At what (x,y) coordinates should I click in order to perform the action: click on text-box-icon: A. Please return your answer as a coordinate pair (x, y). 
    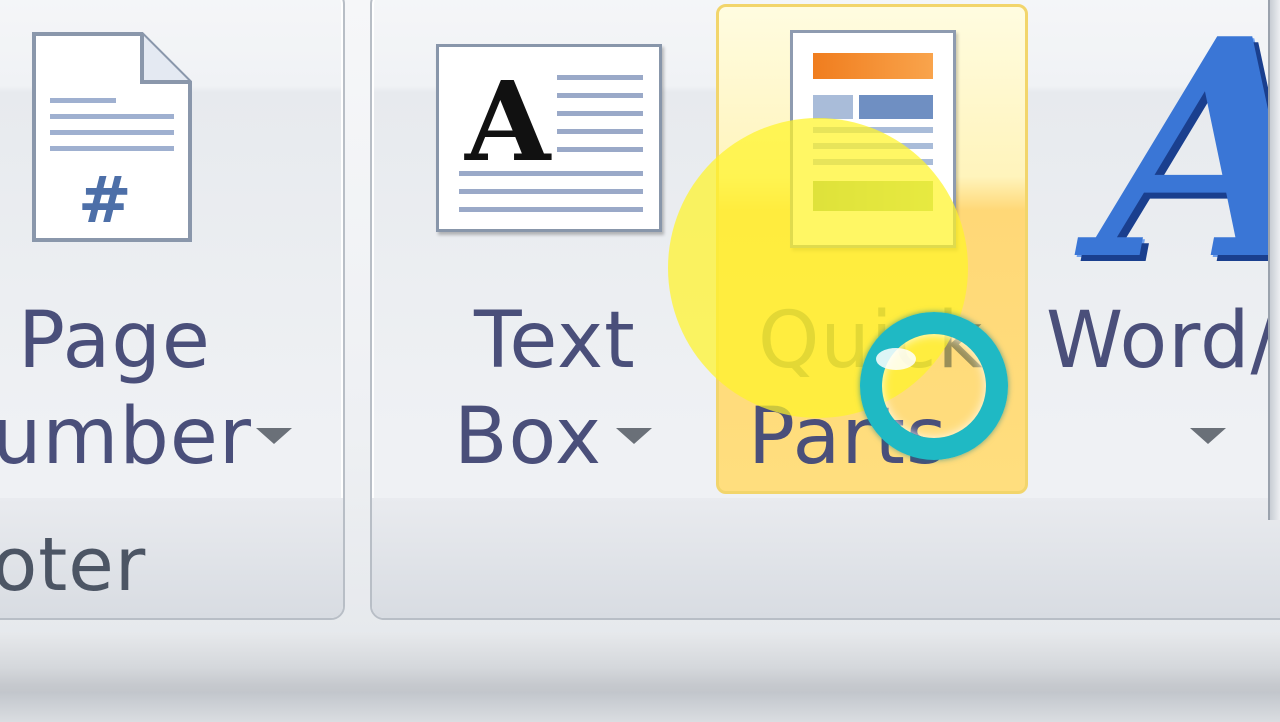
    Looking at the image, I should click on (549, 138).